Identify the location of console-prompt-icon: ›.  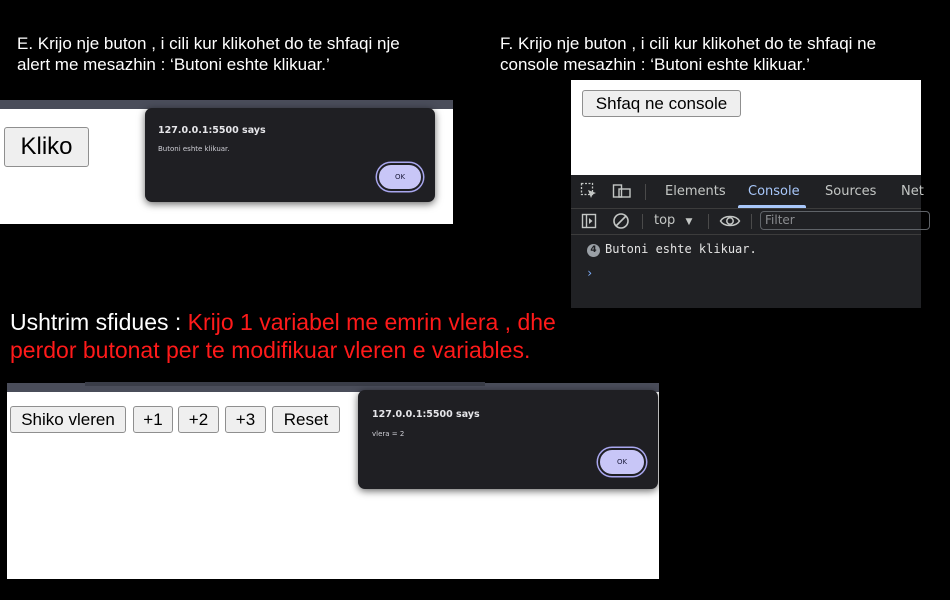
(589, 273).